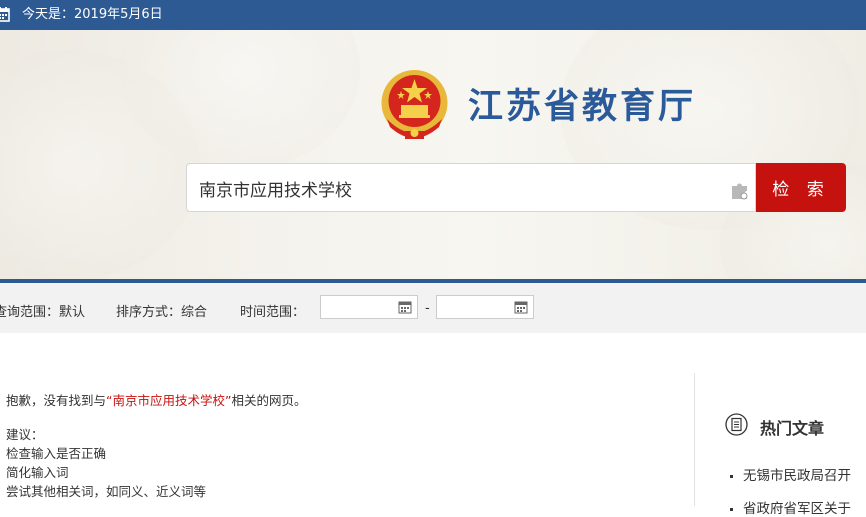  What do you see at coordinates (25, 434) in the screenshot?
I see `suggestions-title: 建议：` at bounding box center [25, 434].